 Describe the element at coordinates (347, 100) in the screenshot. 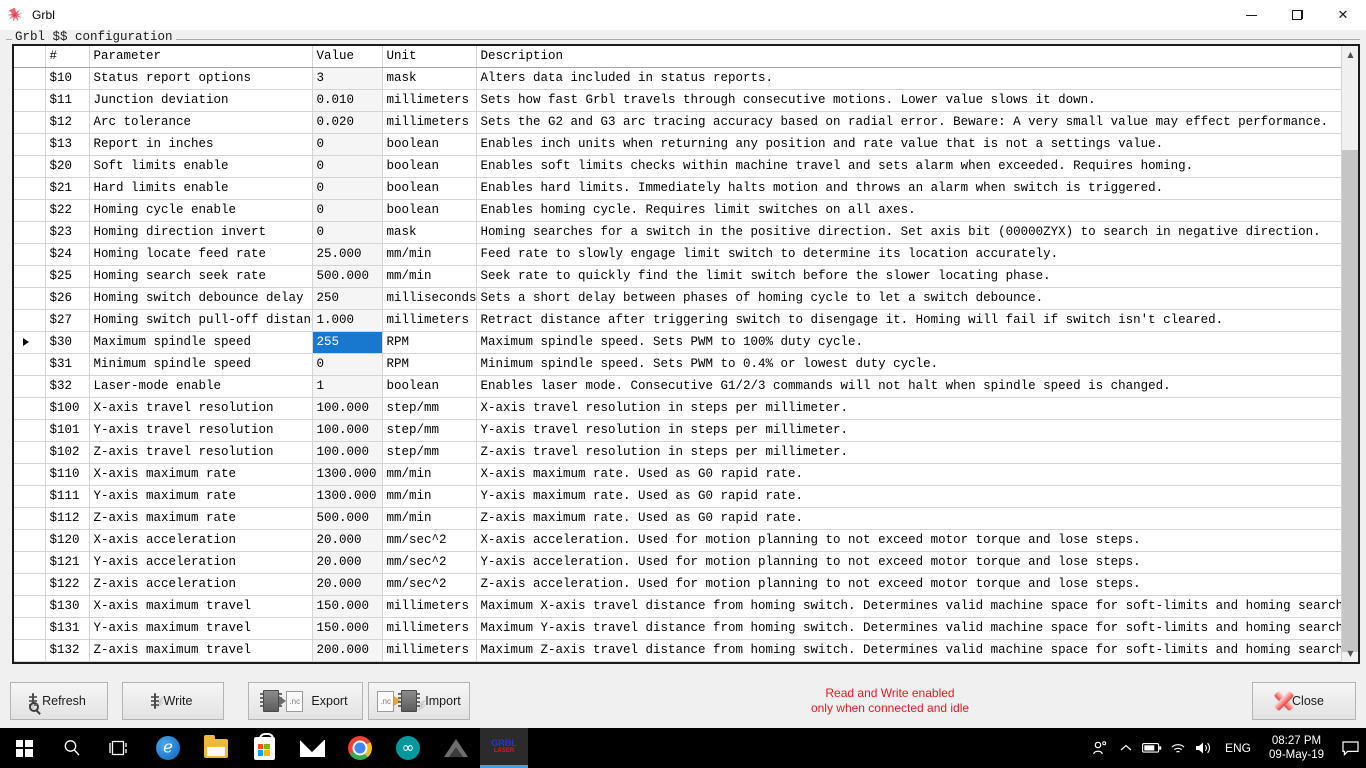

I see `cell-value: 0.010` at that location.